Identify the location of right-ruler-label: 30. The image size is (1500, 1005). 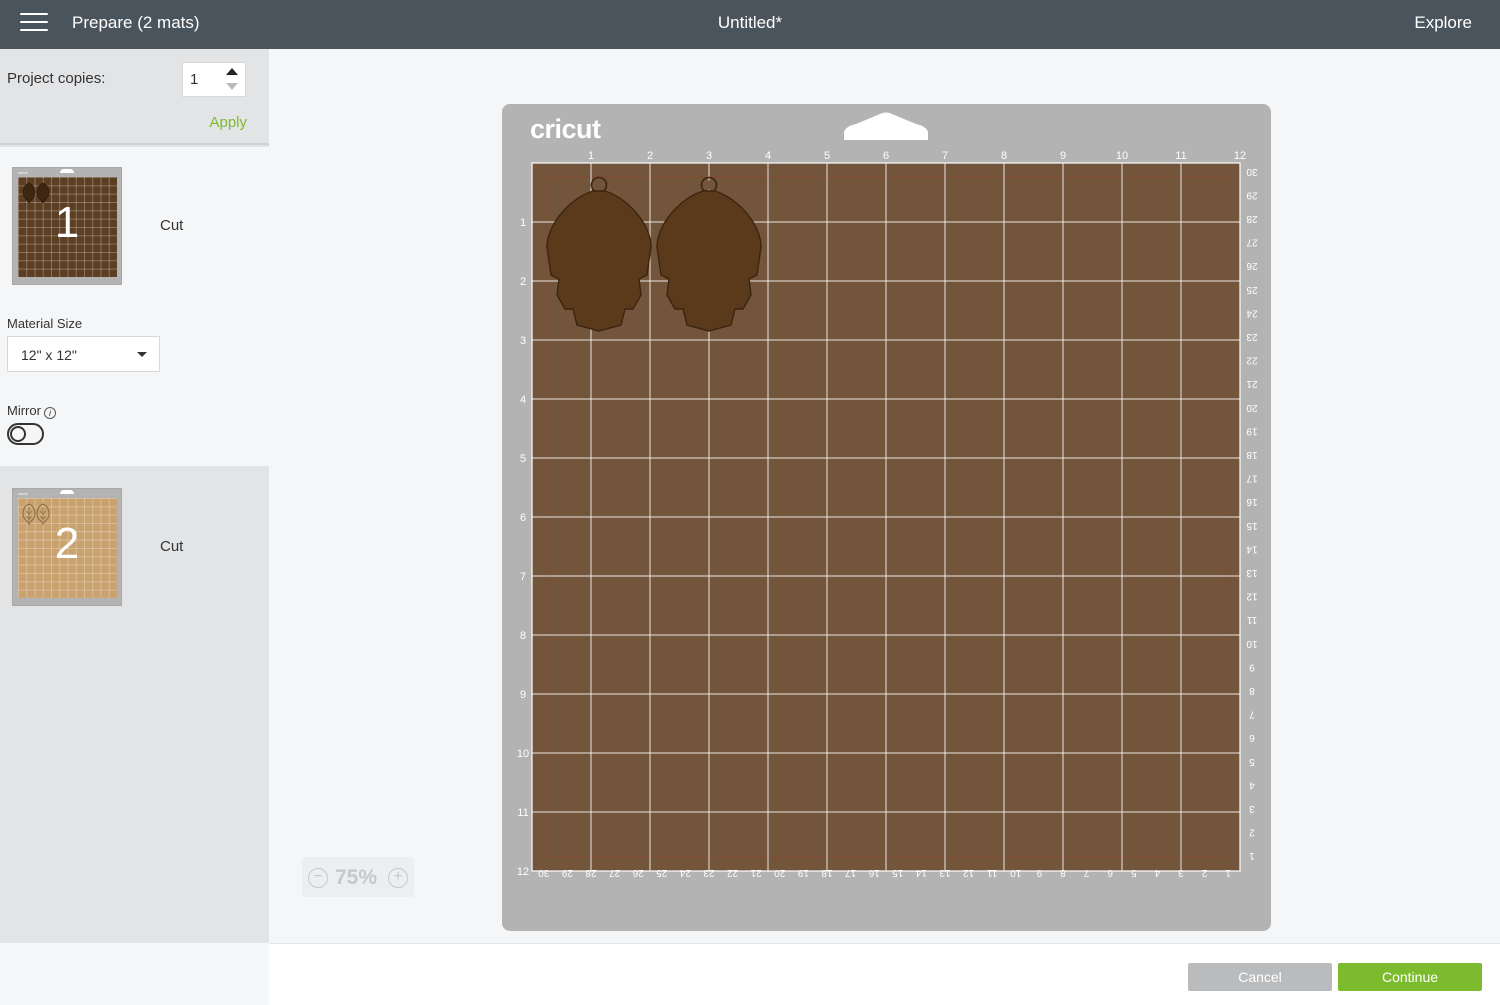
(1252, 171).